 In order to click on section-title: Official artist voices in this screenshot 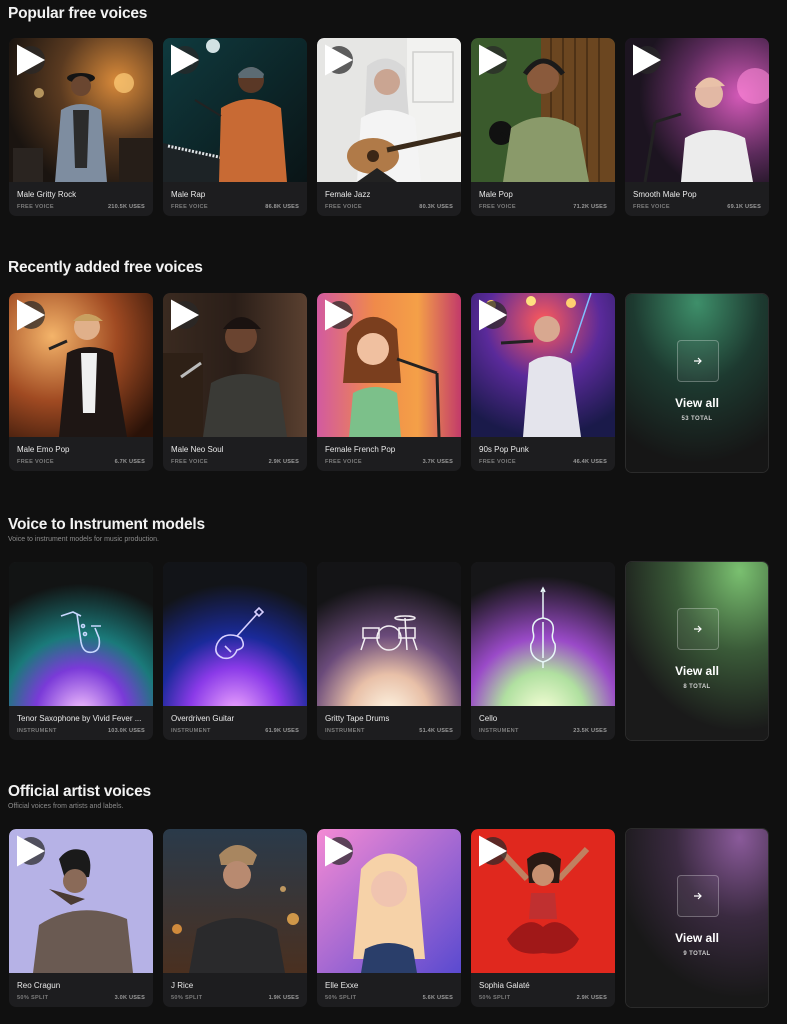, I will do `click(79, 791)`.